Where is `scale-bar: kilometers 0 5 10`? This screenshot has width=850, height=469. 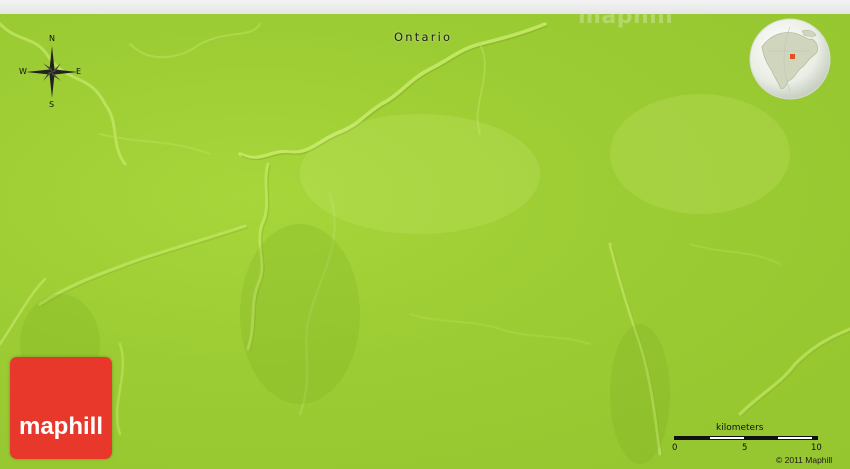
scale-bar: kilometers 0 5 10 is located at coordinates (748, 440).